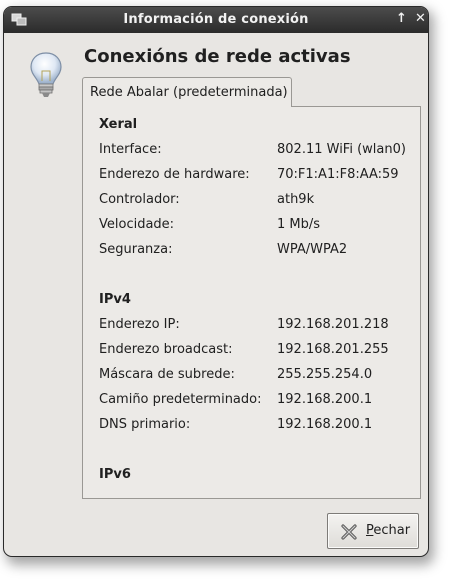 The width and height of the screenshot is (453, 579). I want to click on field-label-subnet-mask: Máscara de subrede:, so click(167, 374).